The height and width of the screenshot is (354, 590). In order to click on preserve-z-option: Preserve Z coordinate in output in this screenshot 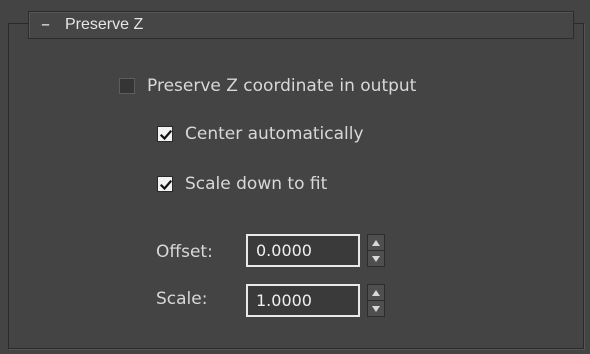, I will do `click(267, 86)`.